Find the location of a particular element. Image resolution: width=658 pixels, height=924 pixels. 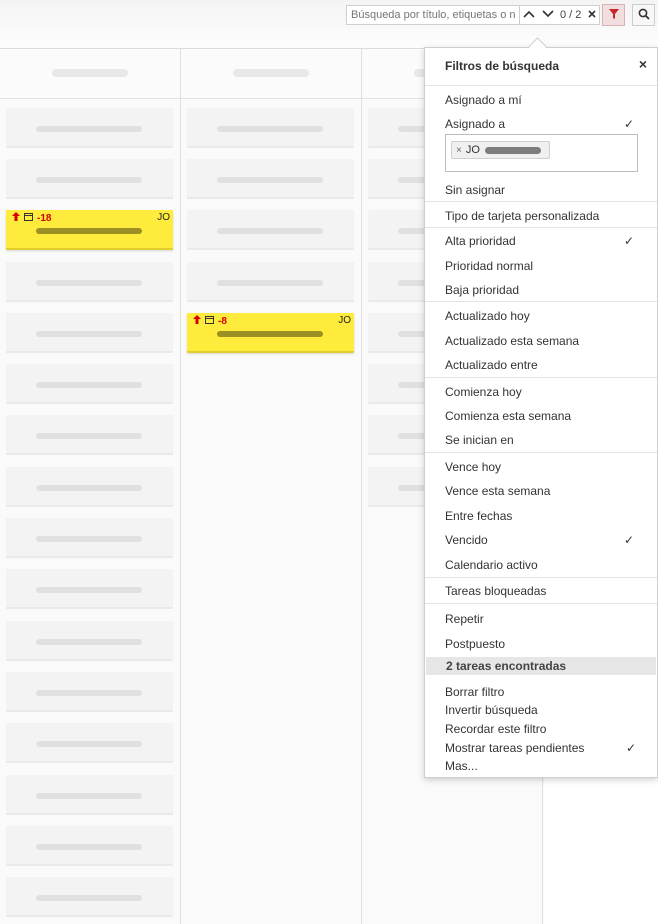

filter-overdue: Vencido is located at coordinates (466, 540).